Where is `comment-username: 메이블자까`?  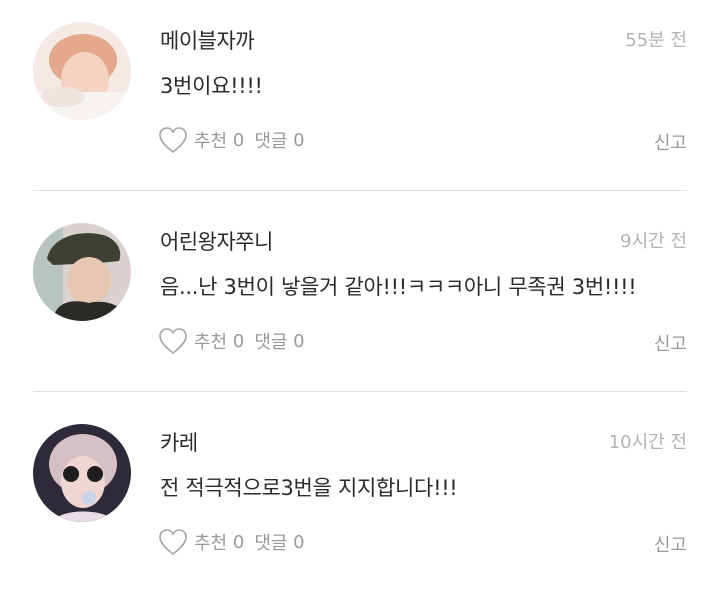
comment-username: 메이블자까 is located at coordinates (207, 40).